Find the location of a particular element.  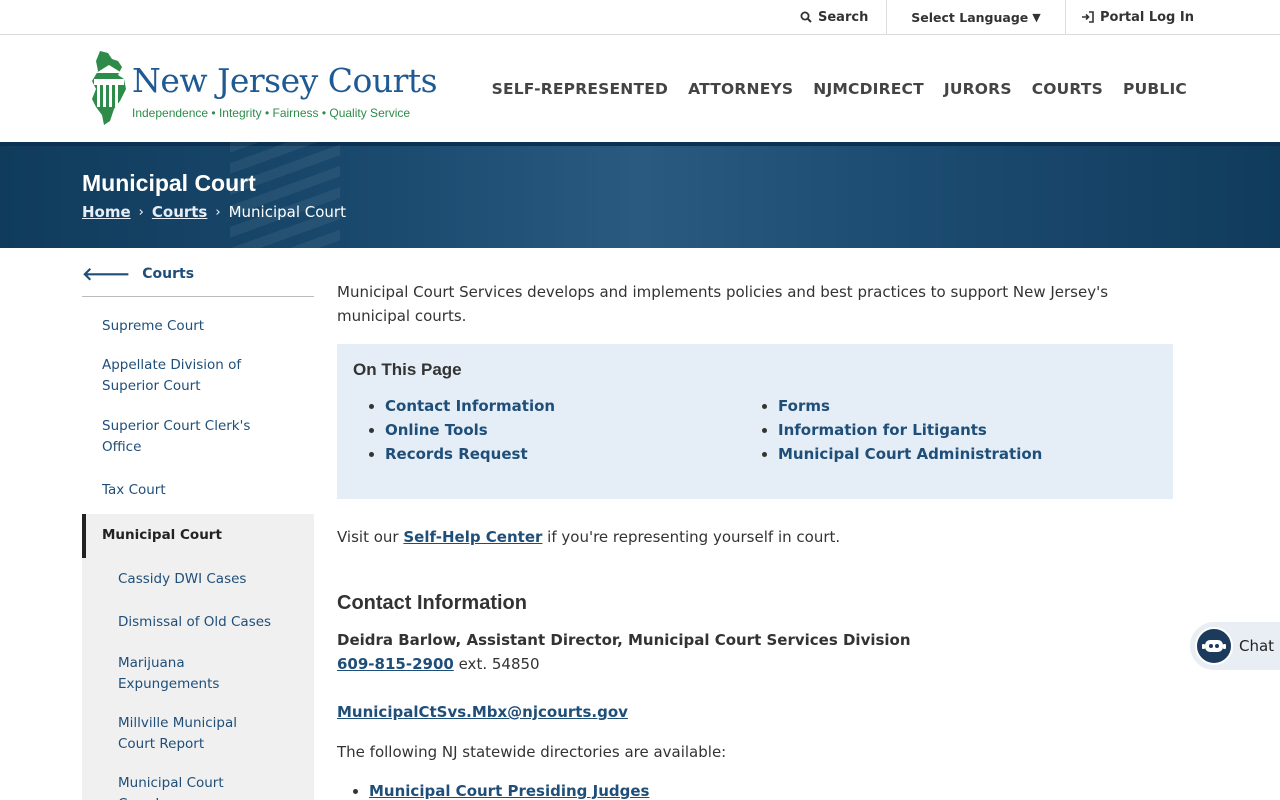

anchor-link-online-tools: Online Tools is located at coordinates (470, 430).